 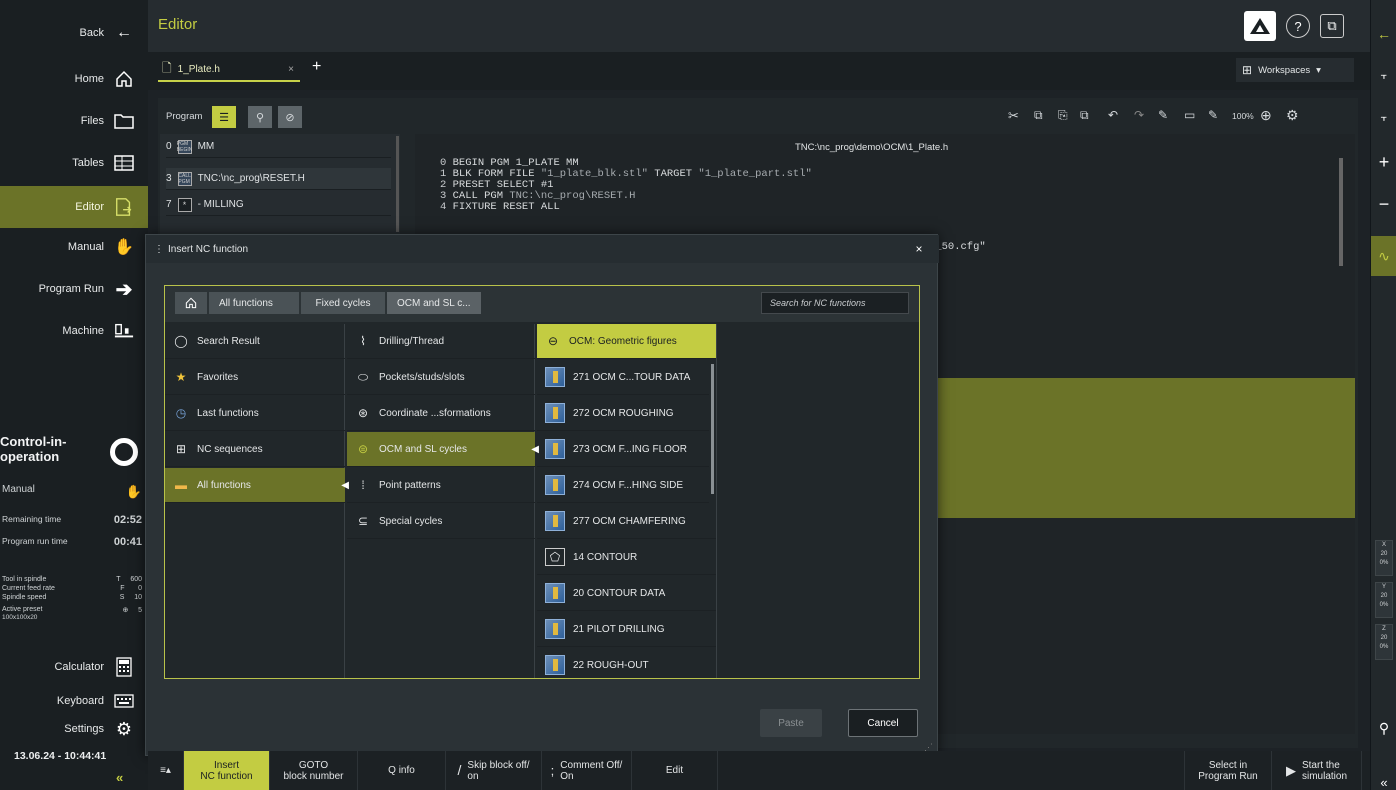 What do you see at coordinates (290, 117) in the screenshot?
I see `check-icon: ⊘` at bounding box center [290, 117].